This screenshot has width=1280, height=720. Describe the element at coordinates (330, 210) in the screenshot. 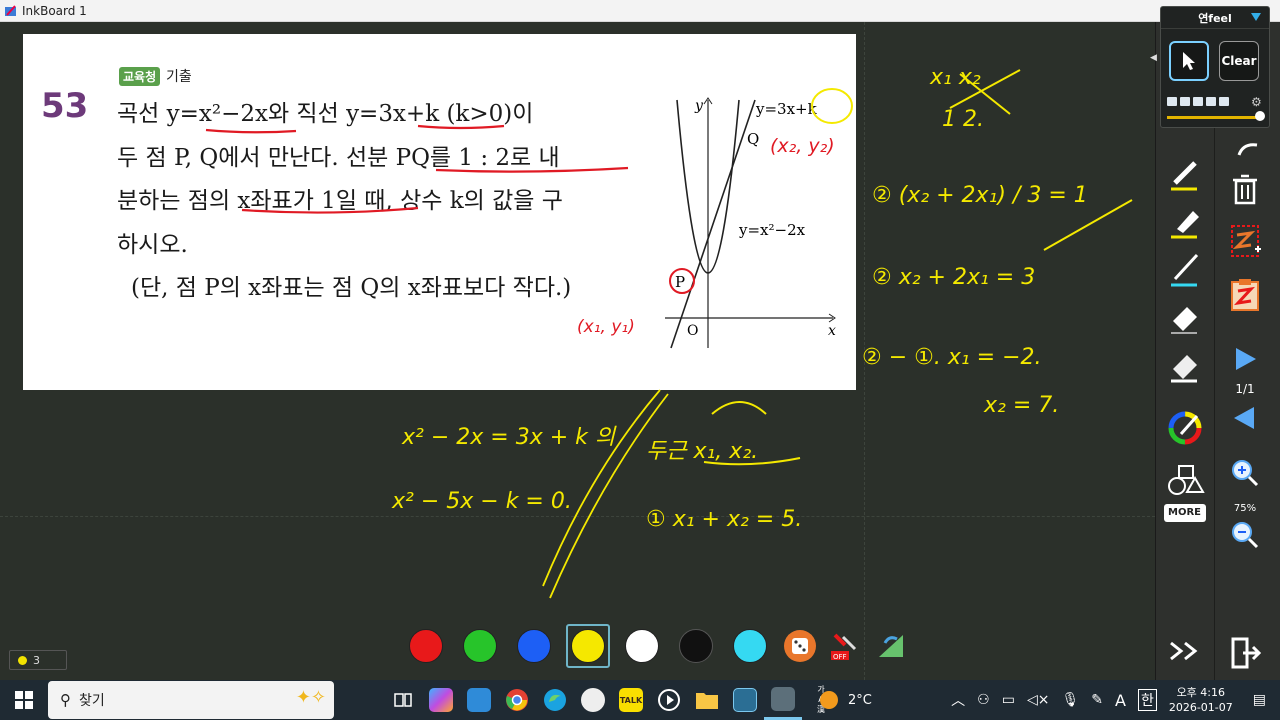

I see `red-underline-x-coord` at that location.